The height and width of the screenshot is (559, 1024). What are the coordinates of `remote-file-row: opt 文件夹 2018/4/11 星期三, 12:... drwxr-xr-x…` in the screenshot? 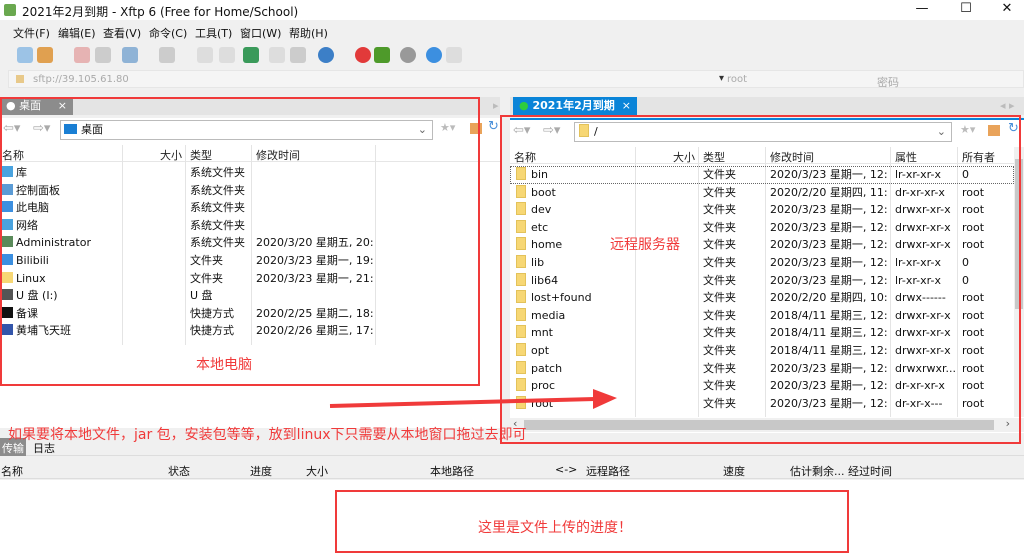 It's located at (762, 351).